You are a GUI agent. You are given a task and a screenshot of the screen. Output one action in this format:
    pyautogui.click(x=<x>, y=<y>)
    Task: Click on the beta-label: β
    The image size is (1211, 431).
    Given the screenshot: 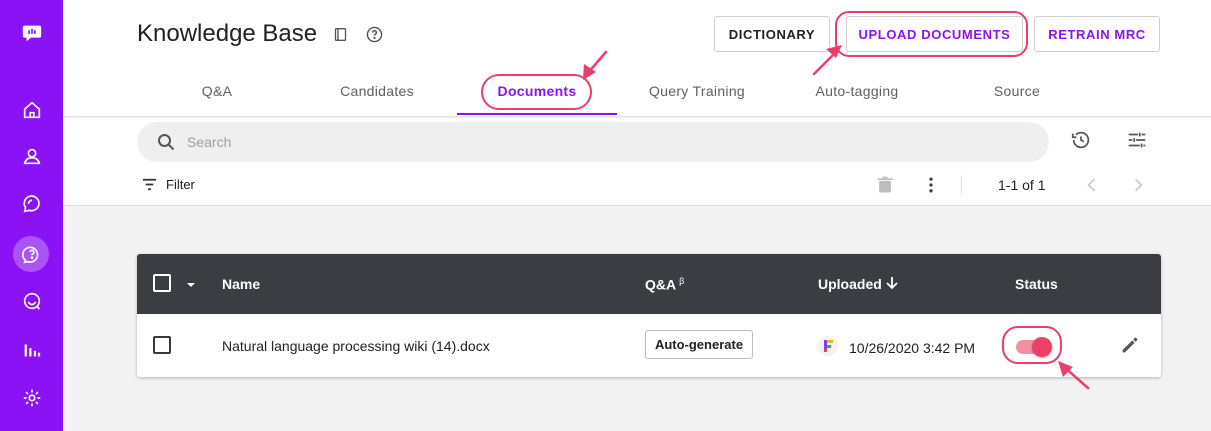 What is the action you would take?
    pyautogui.click(x=682, y=281)
    